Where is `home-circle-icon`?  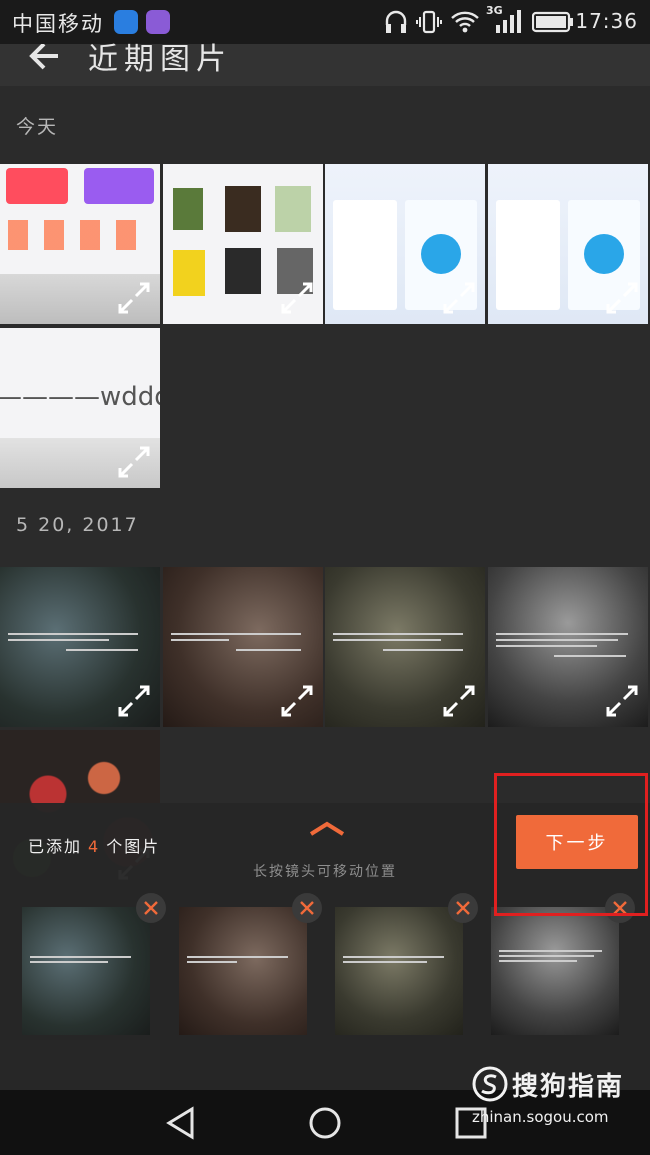 home-circle-icon is located at coordinates (325, 1123).